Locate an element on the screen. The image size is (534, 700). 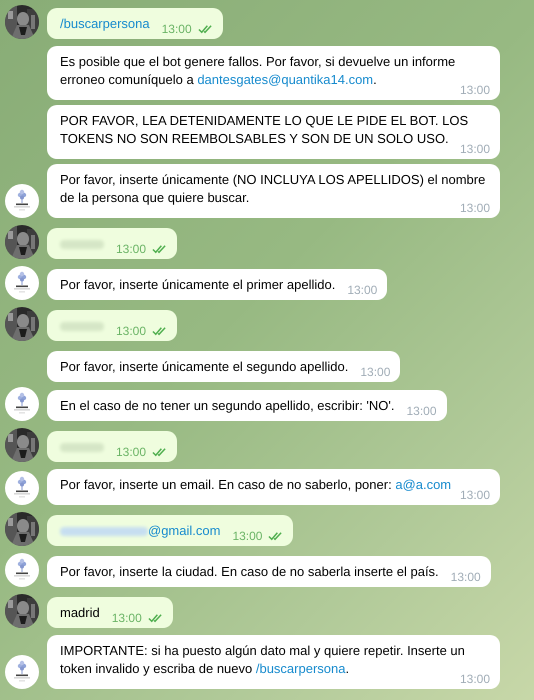
message-text: Por favor, inserte un email. En caso de no saberlo, poner: a@a.com is located at coordinates (256, 485).